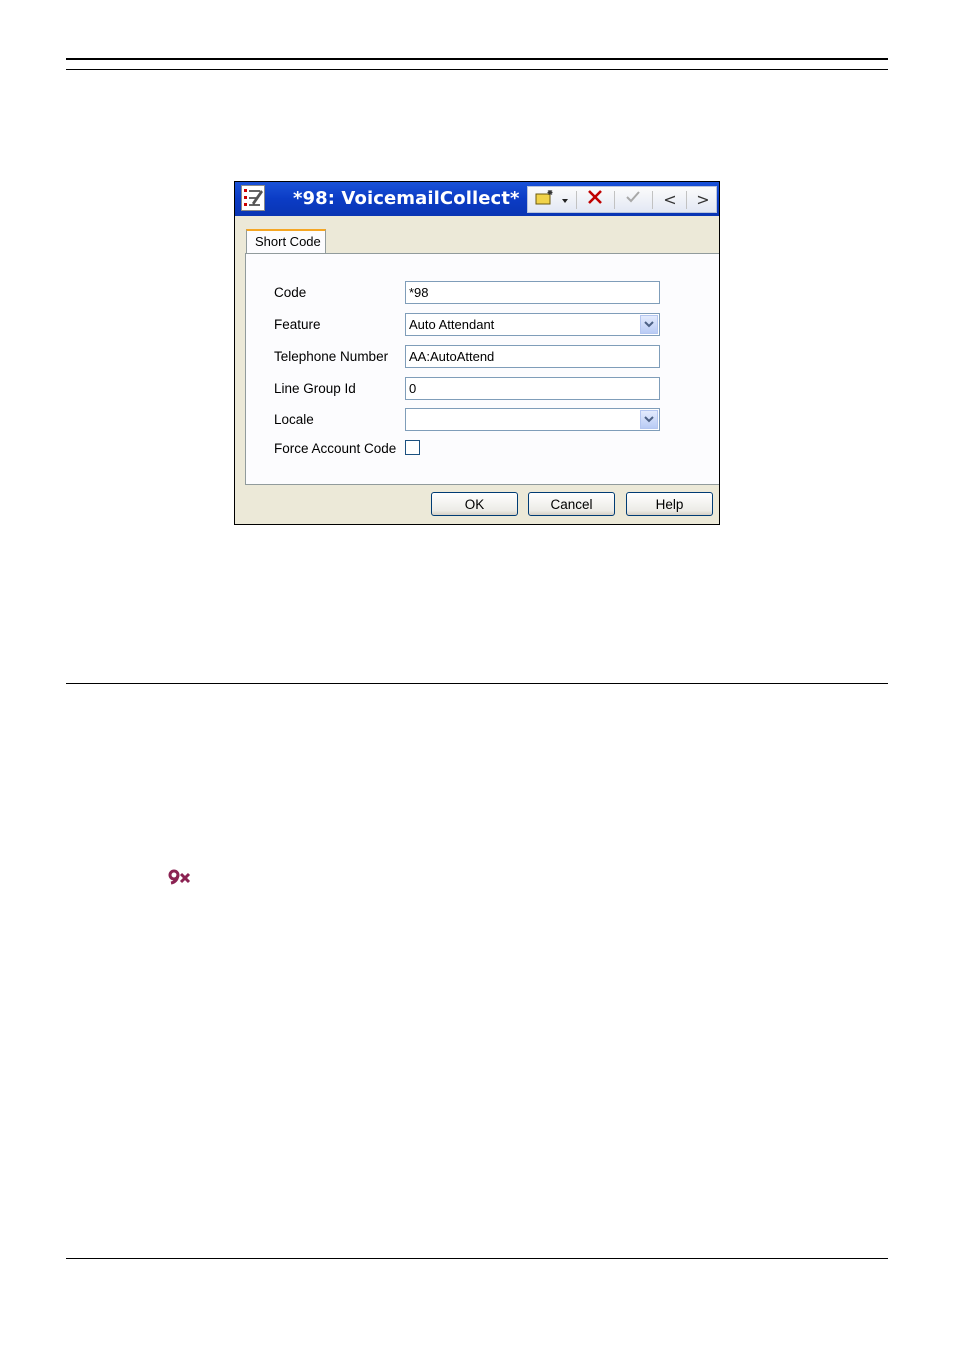 The width and height of the screenshot is (954, 1349). I want to click on help-button: Help, so click(669, 504).